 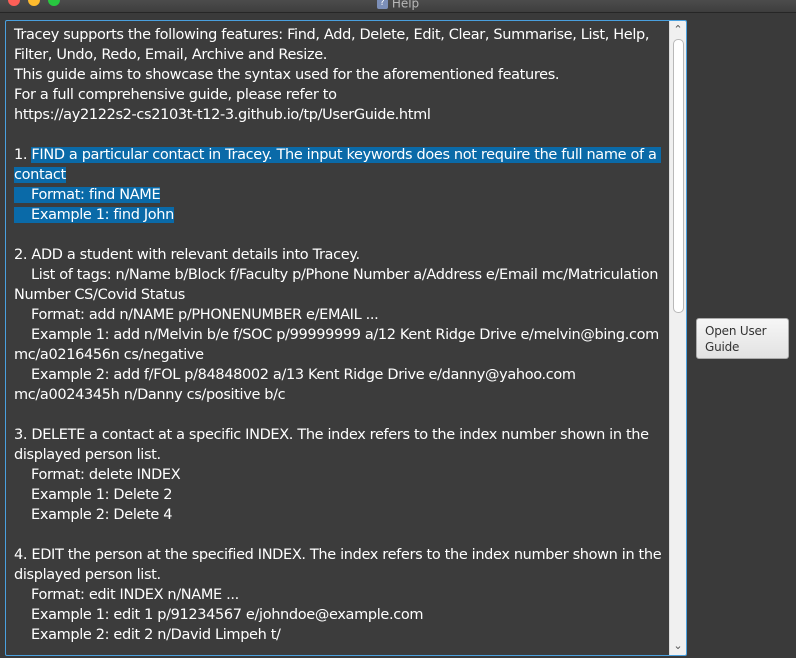 I want to click on open-user-guide-button: Open User Guide, so click(x=742, y=338).